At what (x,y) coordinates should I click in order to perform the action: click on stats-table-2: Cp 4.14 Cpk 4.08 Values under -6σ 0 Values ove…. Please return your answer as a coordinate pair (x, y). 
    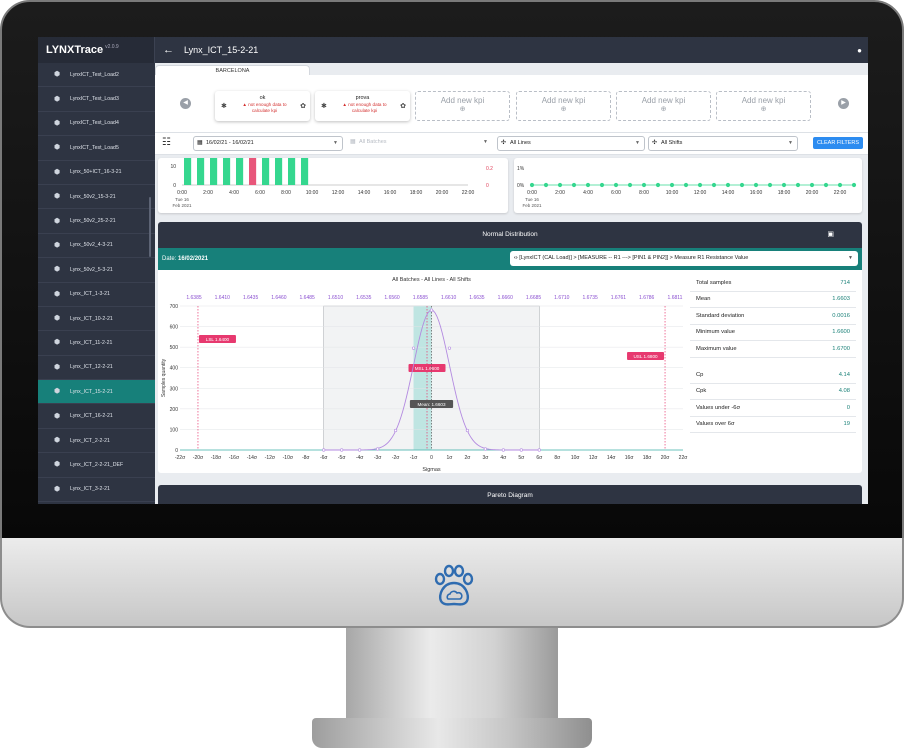
    Looking at the image, I should click on (773, 400).